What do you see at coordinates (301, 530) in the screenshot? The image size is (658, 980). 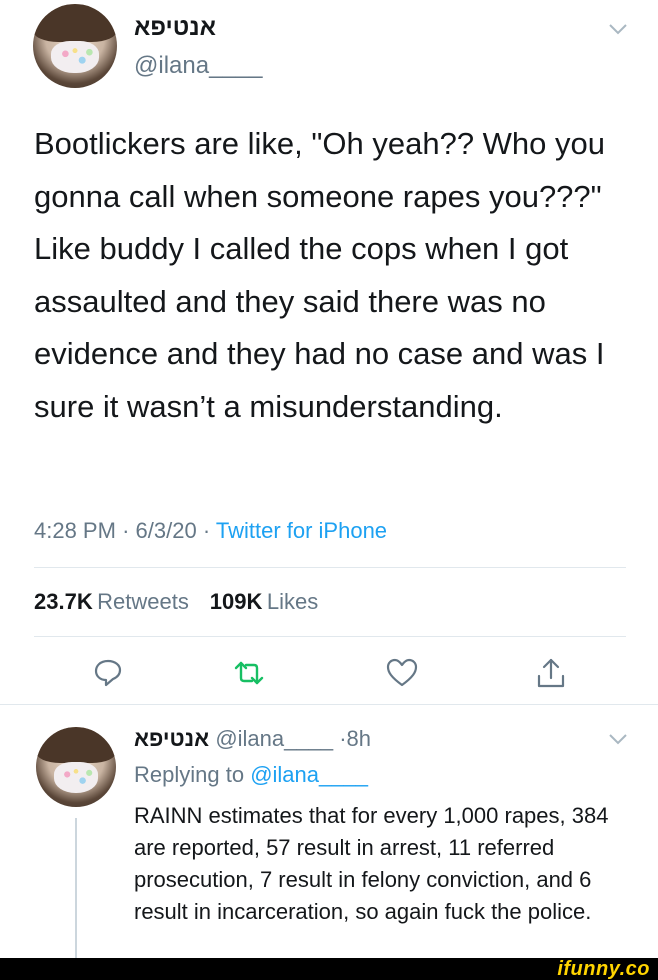 I see `tweet-source-link: Twitter for iPhone` at bounding box center [301, 530].